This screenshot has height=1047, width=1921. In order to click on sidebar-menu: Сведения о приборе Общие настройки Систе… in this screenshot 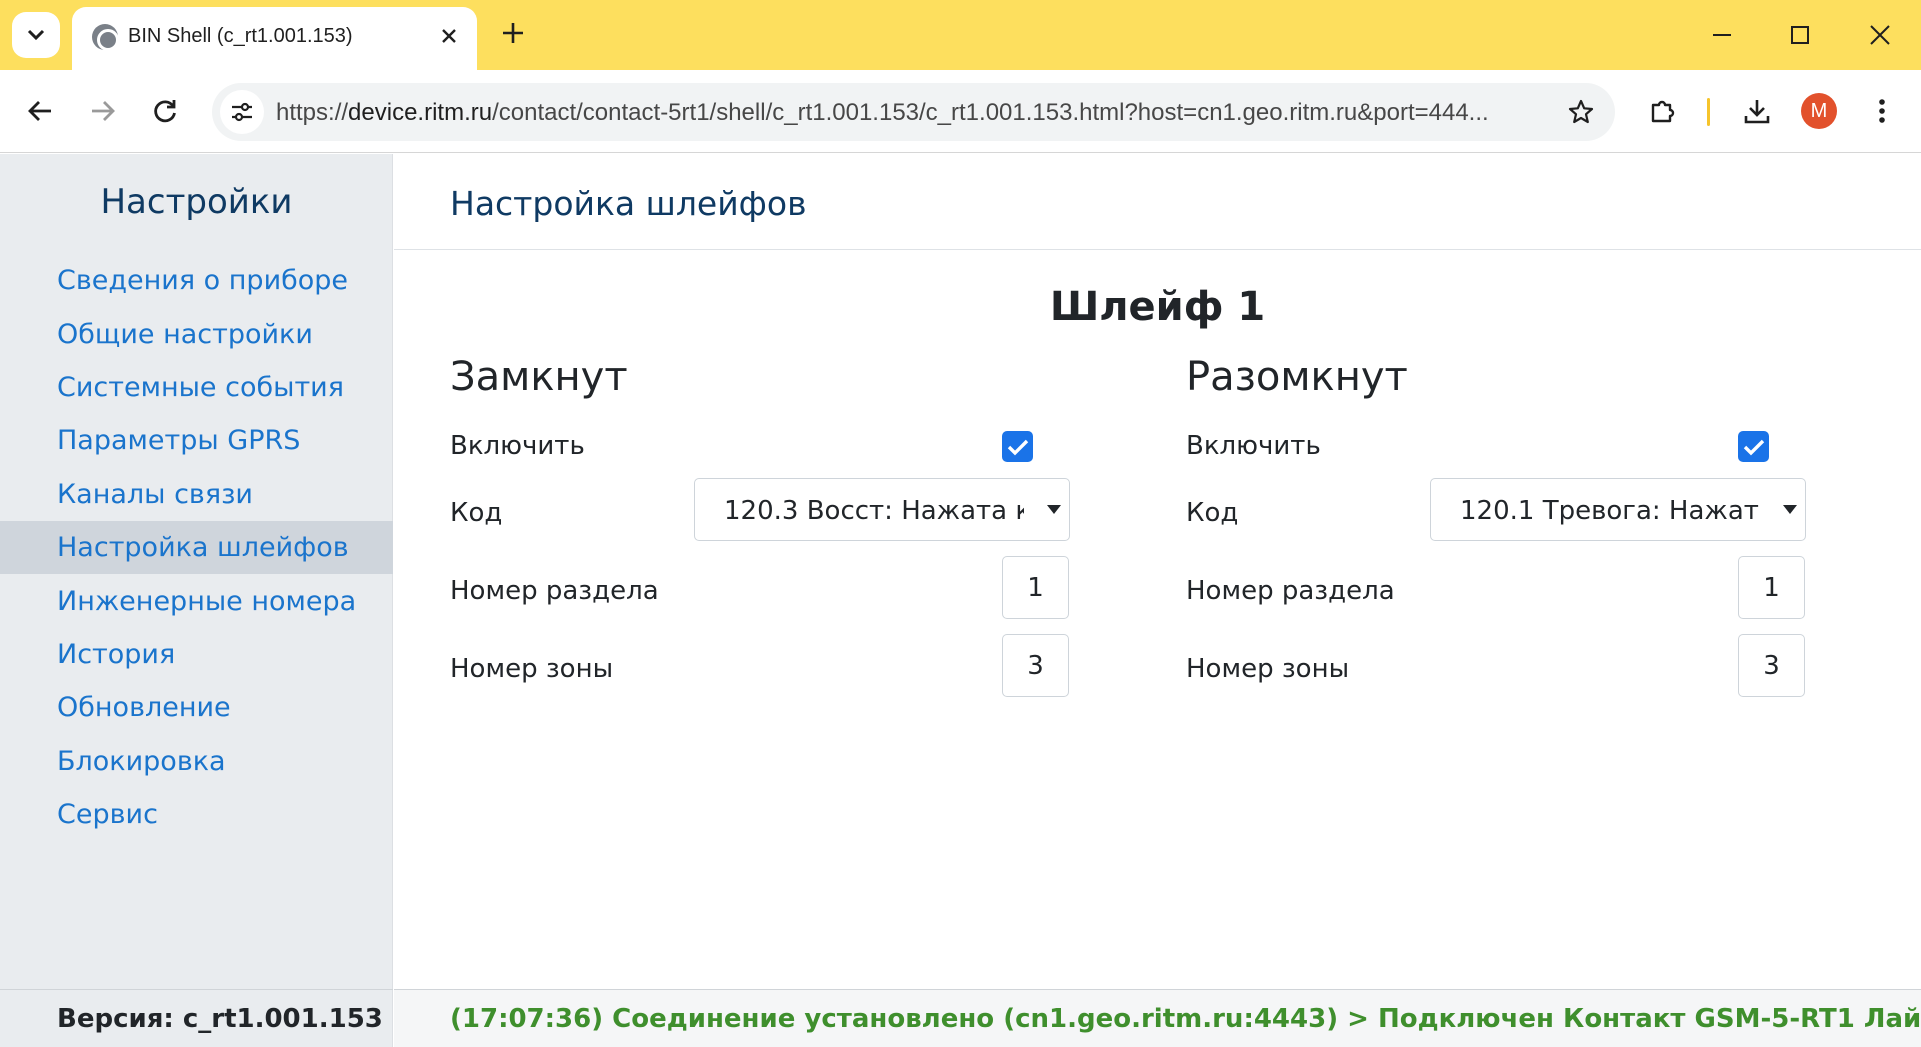, I will do `click(196, 547)`.